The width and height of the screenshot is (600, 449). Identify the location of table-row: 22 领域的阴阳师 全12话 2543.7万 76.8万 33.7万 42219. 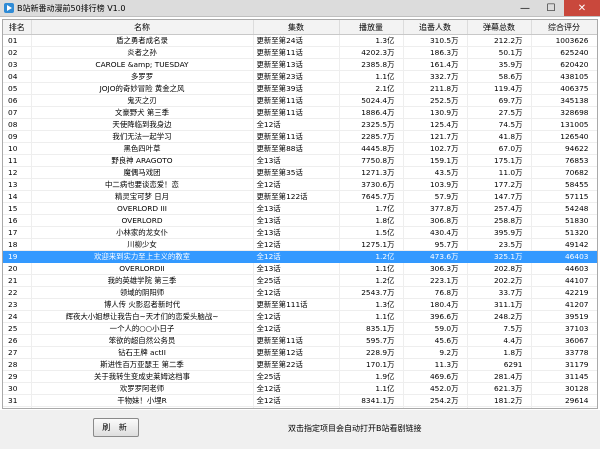
(300, 292).